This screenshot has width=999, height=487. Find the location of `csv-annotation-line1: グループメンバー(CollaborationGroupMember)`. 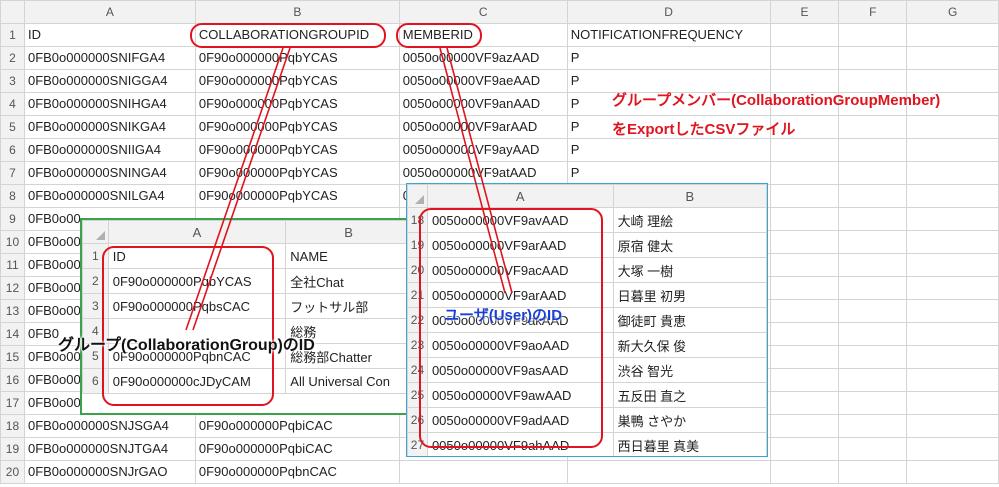

csv-annotation-line1: グループメンバー(CollaborationGroupMember) is located at coordinates (776, 100).